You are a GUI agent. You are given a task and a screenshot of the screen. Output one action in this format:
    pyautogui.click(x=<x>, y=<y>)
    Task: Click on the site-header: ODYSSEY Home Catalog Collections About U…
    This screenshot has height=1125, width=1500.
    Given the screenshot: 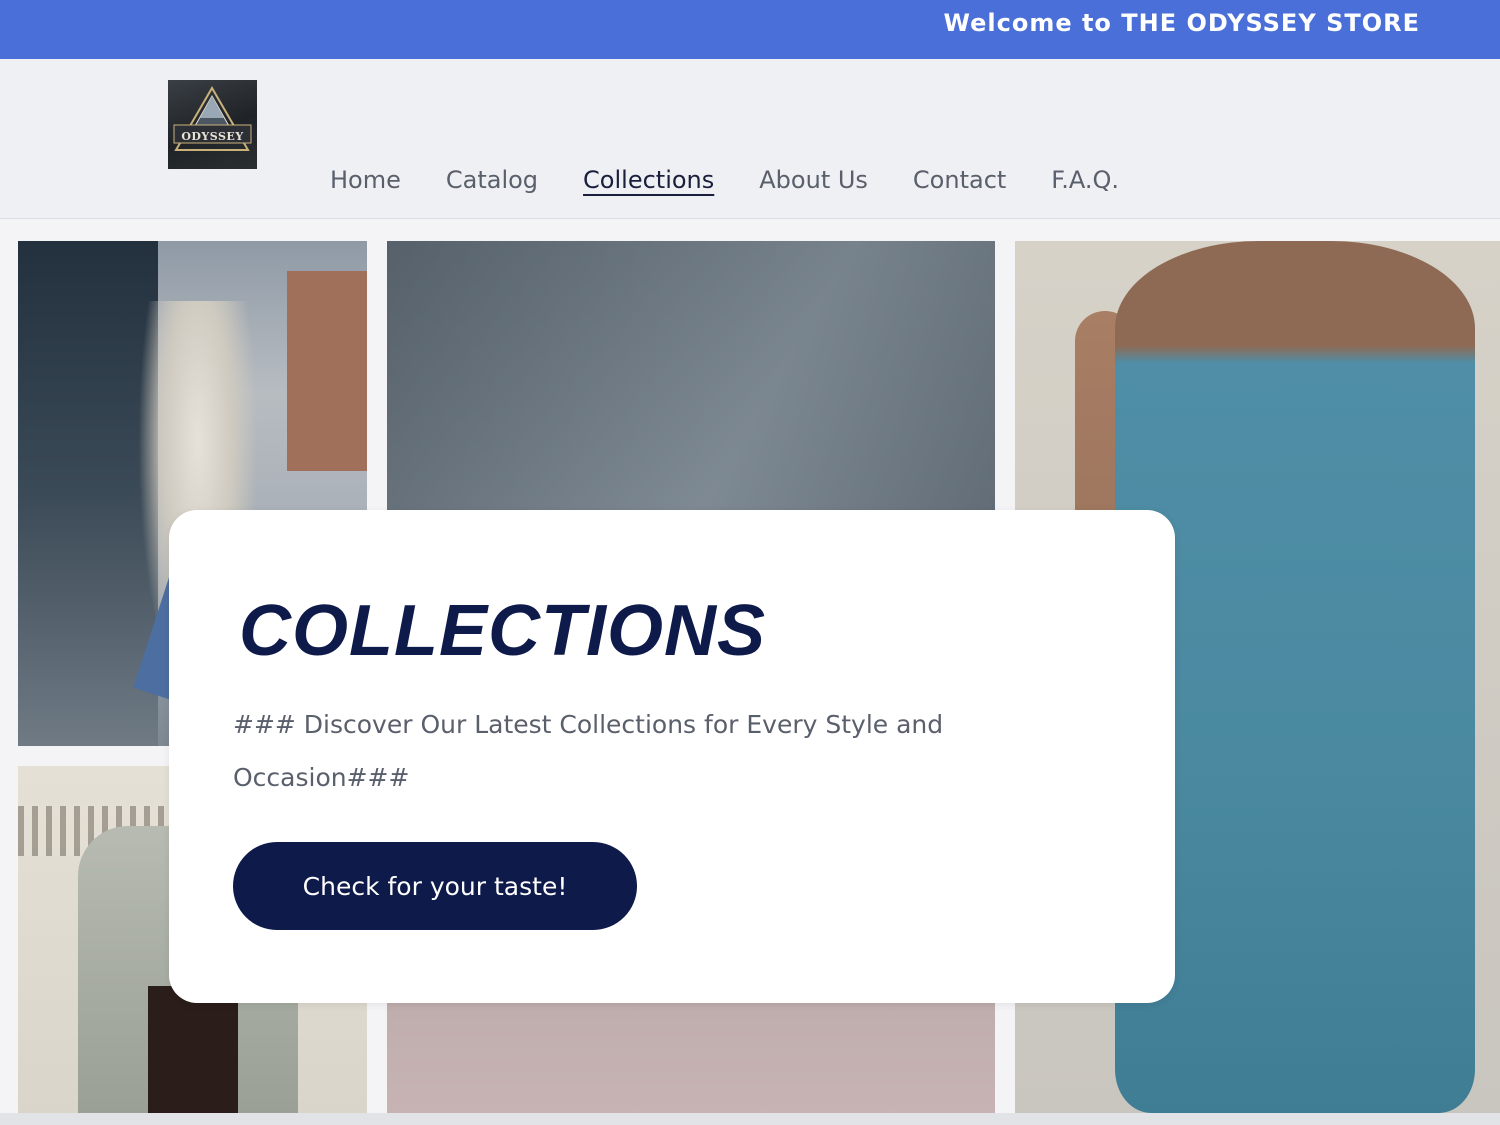 What is the action you would take?
    pyautogui.click(x=750, y=139)
    